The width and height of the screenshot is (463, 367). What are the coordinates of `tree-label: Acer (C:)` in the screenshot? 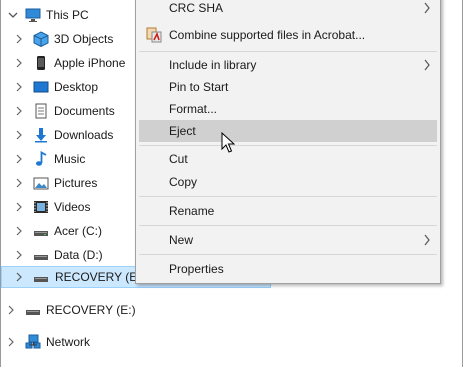 It's located at (78, 231).